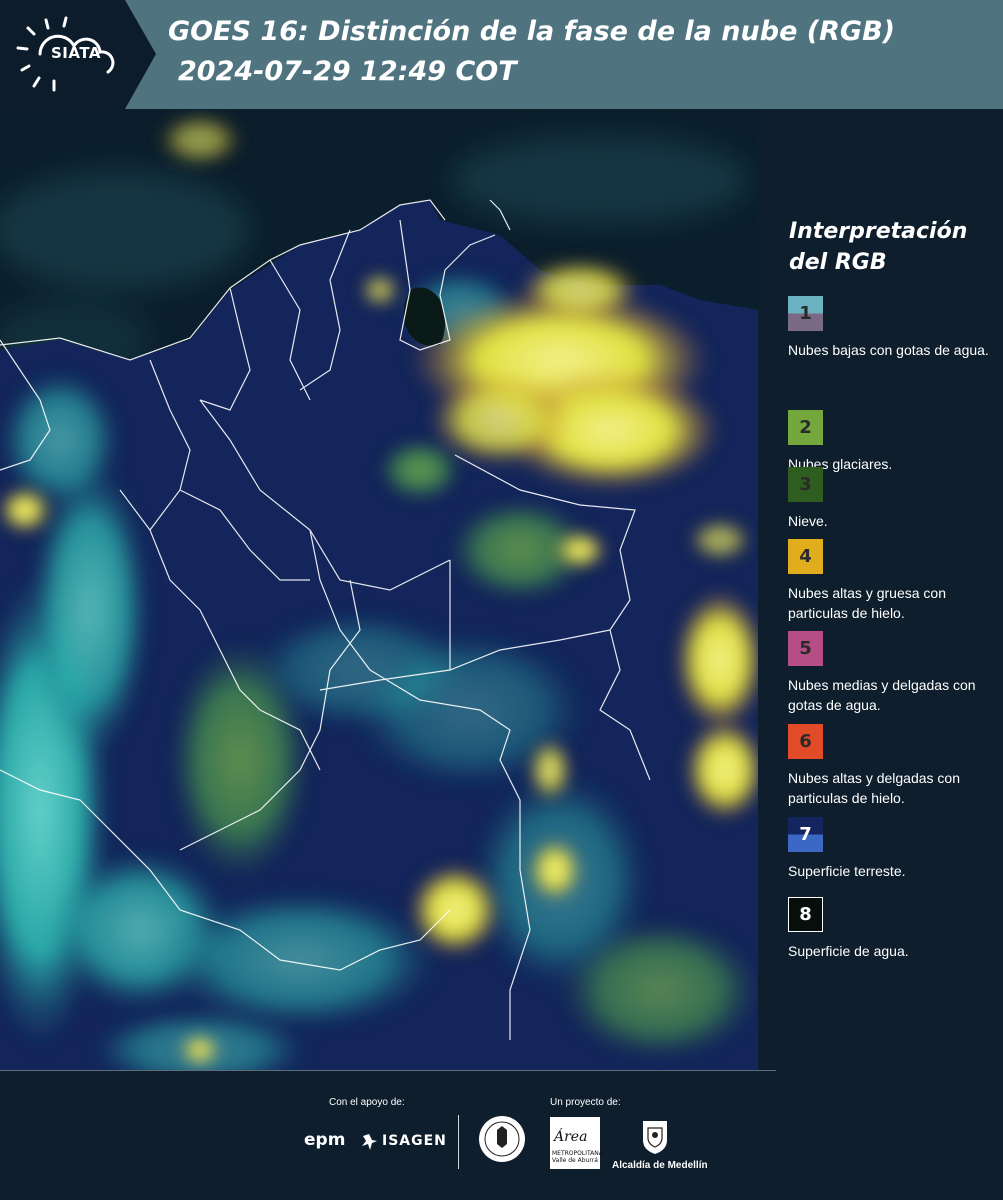 This screenshot has width=1003, height=1200. What do you see at coordinates (893, 849) in the screenshot?
I see `legend-item: 7 Superficie terreste.` at bounding box center [893, 849].